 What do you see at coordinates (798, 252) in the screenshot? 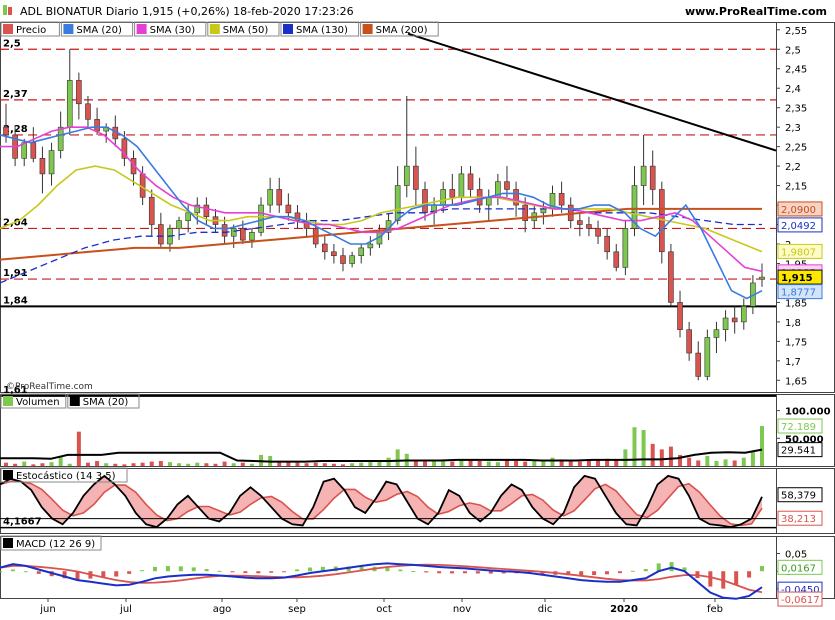
I see `price-value-label: 1,9807` at bounding box center [798, 252].